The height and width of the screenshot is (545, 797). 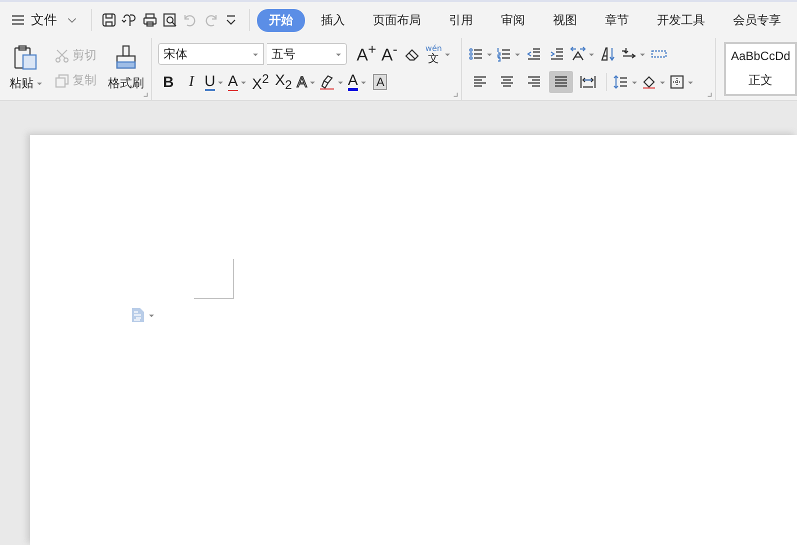 I want to click on ribbon-tab: 会员专享, so click(x=757, y=20).